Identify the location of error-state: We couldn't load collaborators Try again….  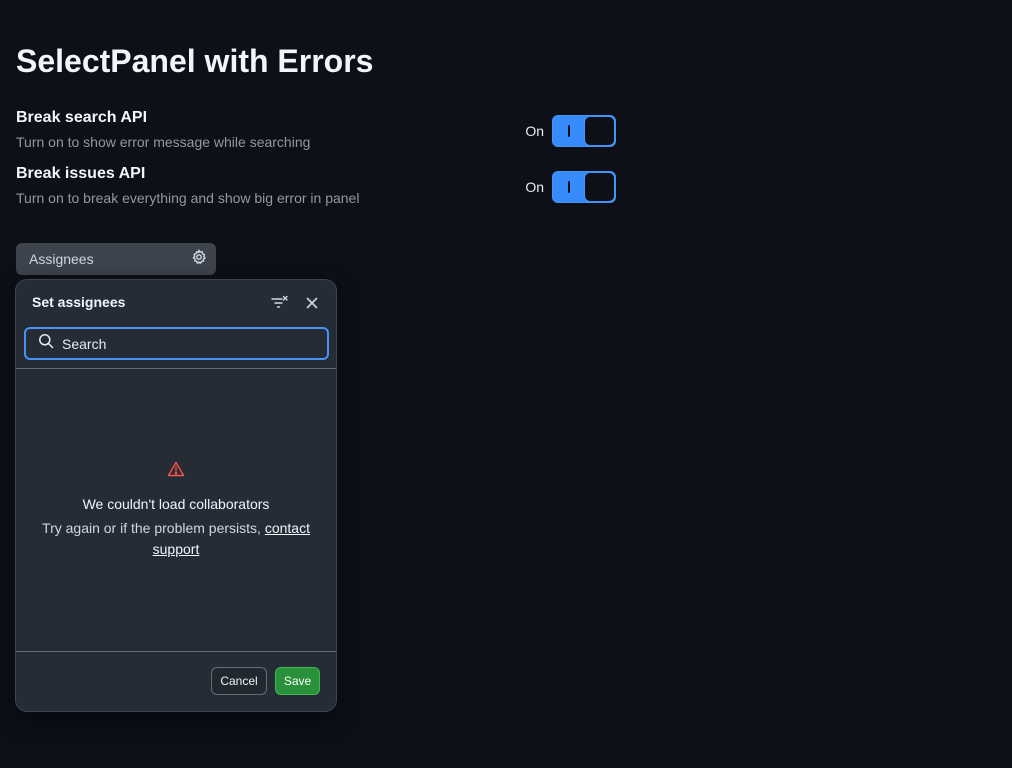
(176, 510).